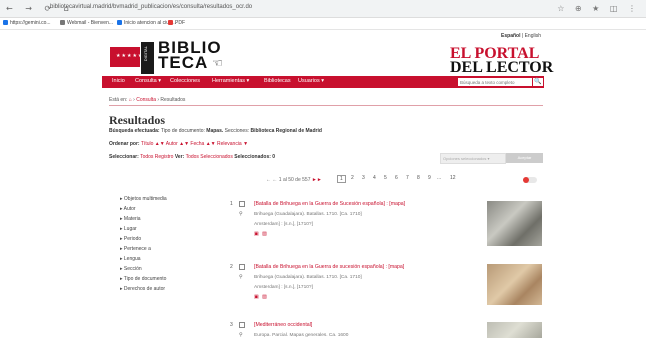 The width and height of the screenshot is (646, 338). Describe the element at coordinates (288, 180) in the screenshot. I see `pager-range: ← ← 1 al 50 de 557` at that location.